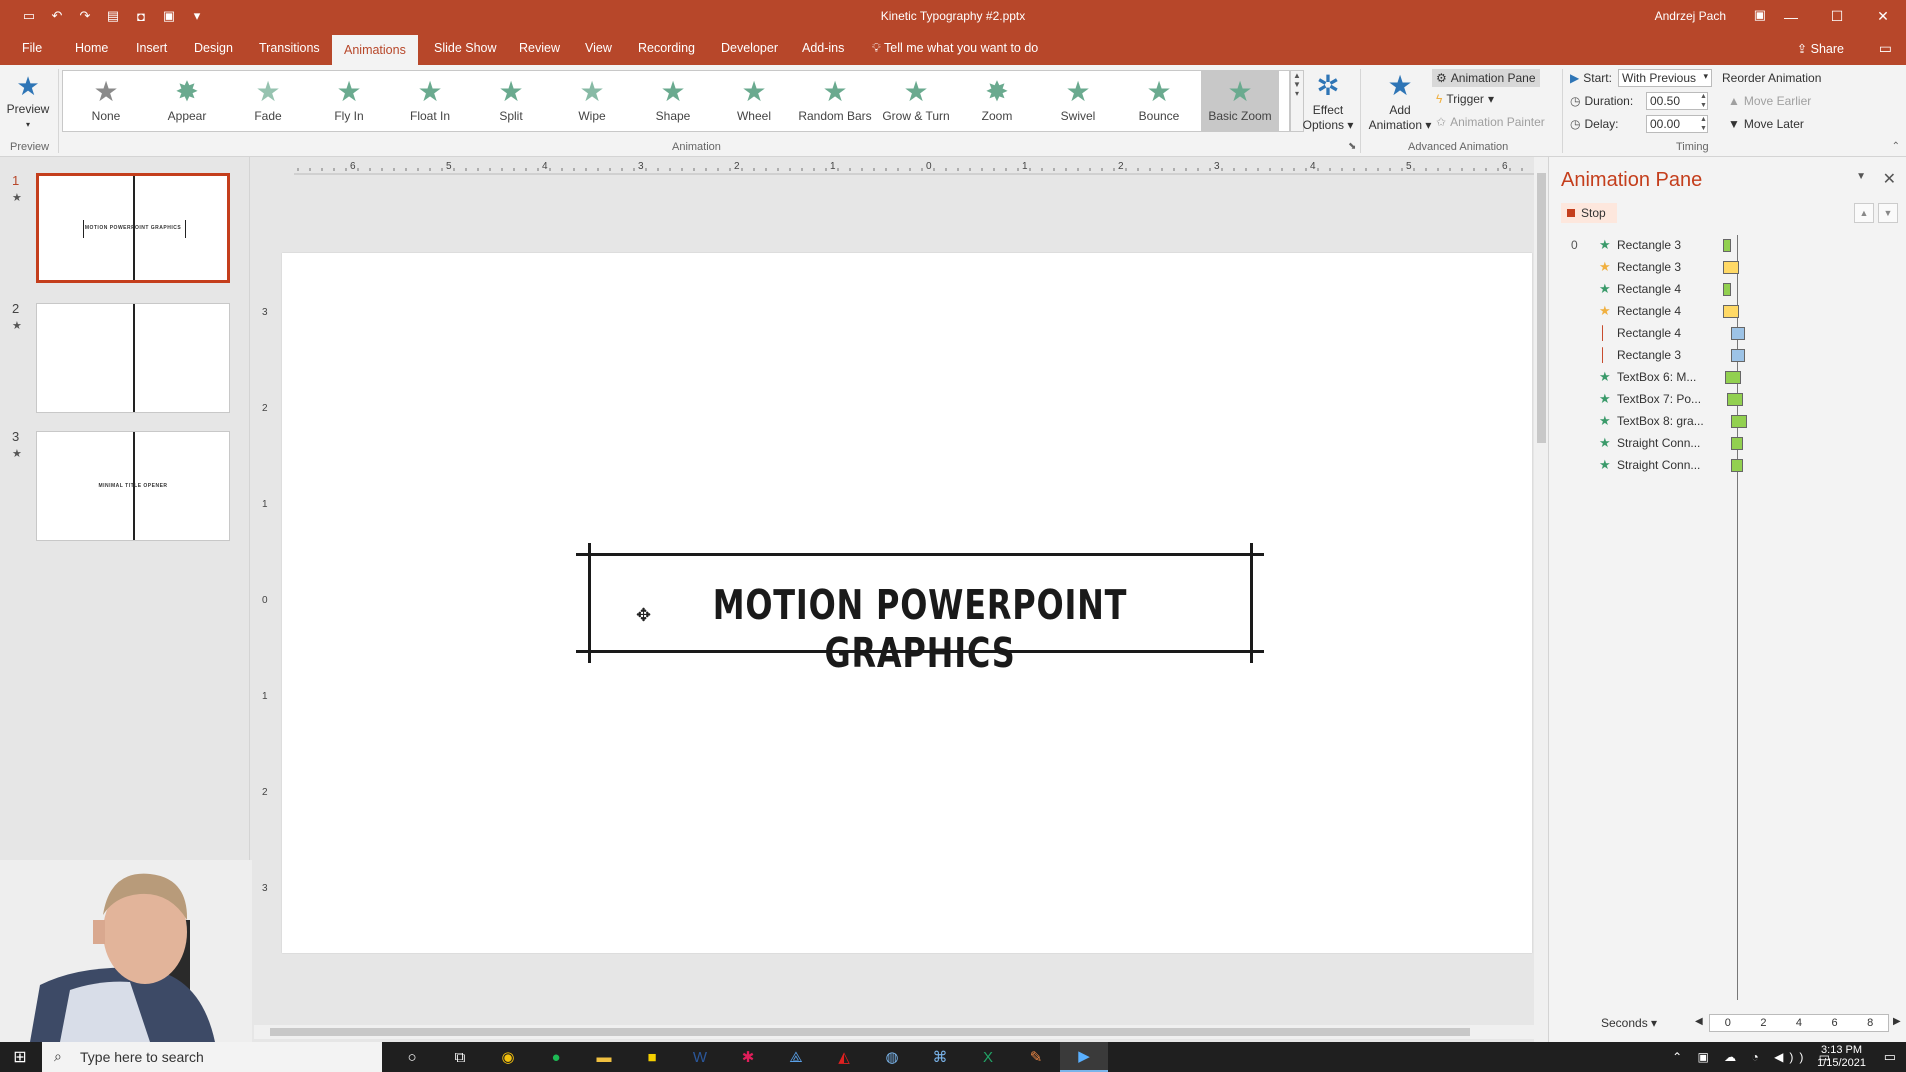 This screenshot has width=1906, height=1072. I want to click on paint-app-icon: ✎, so click(1036, 1057).